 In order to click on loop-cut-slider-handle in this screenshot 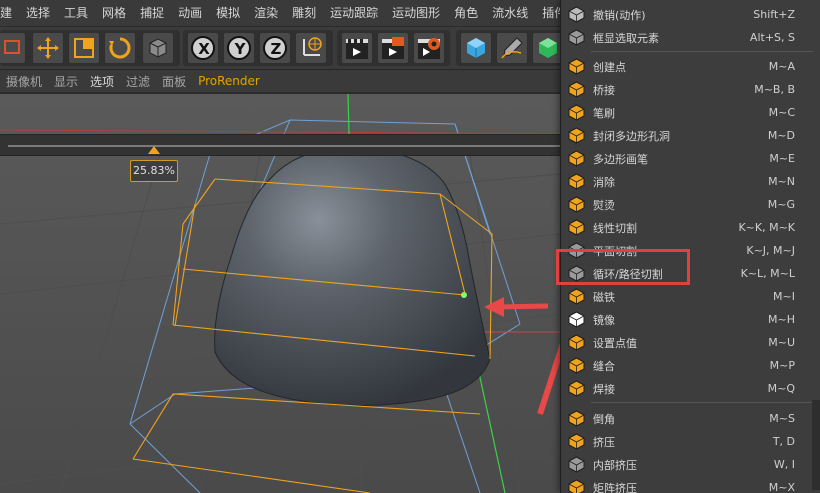, I will do `click(154, 150)`.